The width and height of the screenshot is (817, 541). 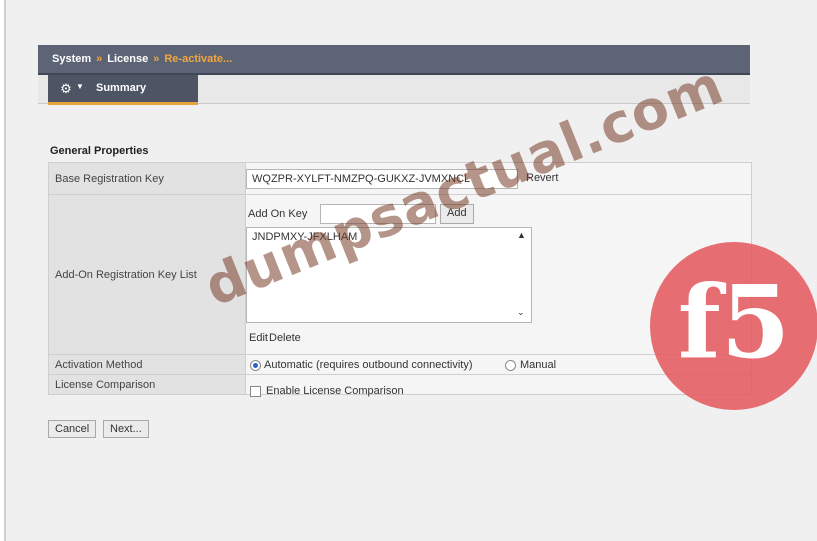 I want to click on f5-logo-text: f5, so click(x=734, y=322).